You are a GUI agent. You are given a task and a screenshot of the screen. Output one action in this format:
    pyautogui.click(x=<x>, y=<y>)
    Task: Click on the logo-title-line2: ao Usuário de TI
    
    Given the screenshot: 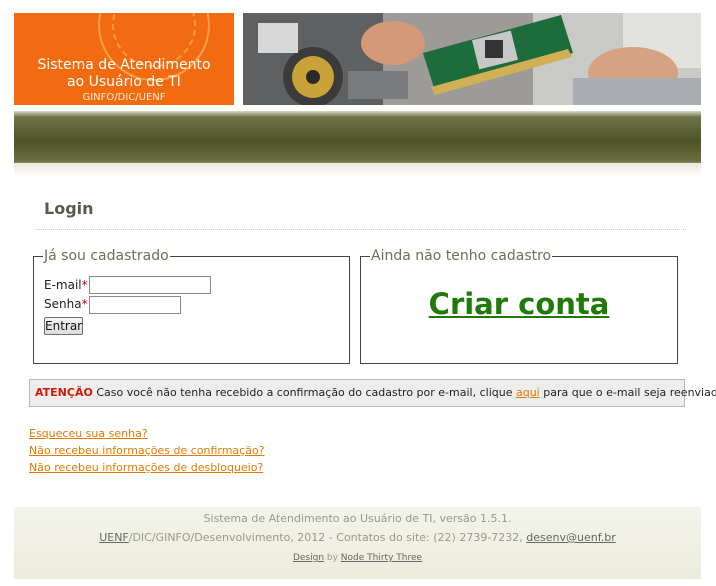 What is the action you would take?
    pyautogui.click(x=124, y=82)
    